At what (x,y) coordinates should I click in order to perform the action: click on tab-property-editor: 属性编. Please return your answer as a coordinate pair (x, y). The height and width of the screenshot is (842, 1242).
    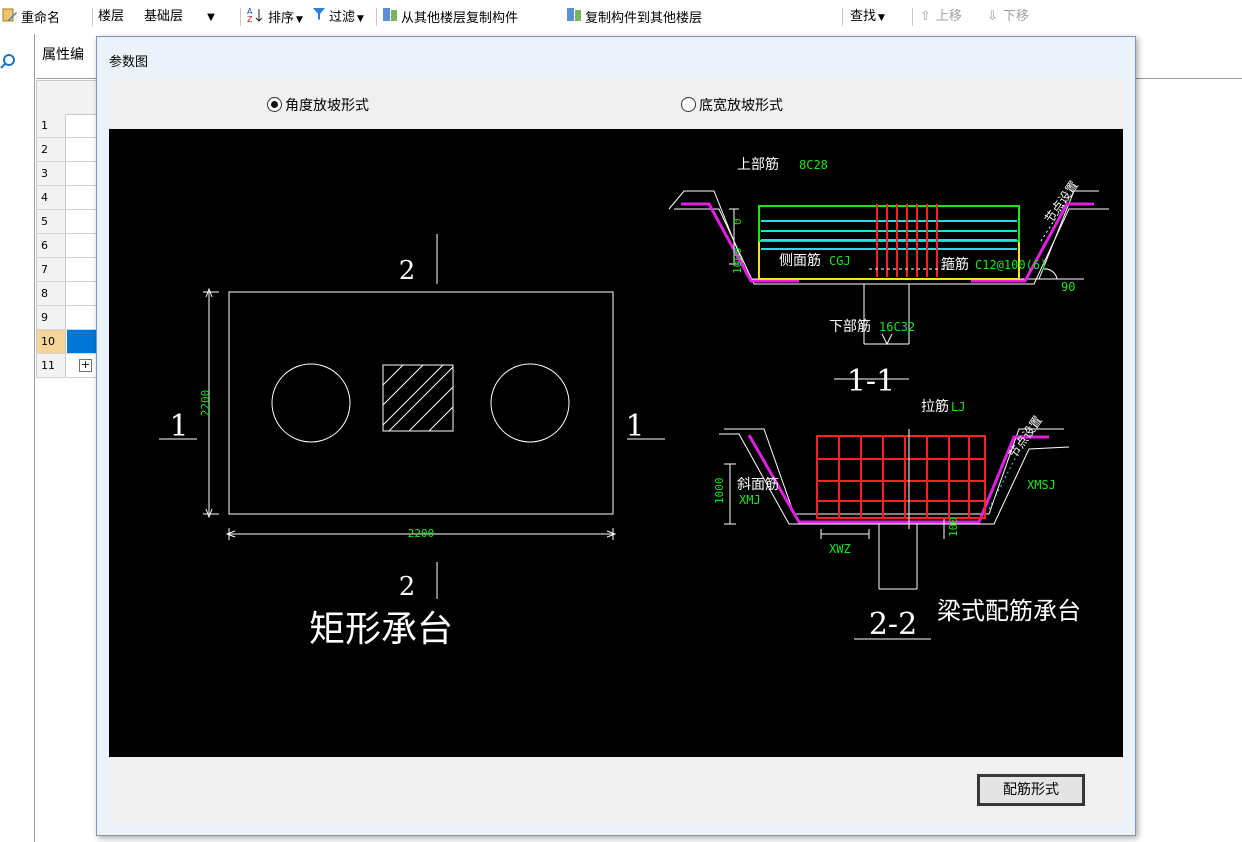
    Looking at the image, I should click on (63, 54).